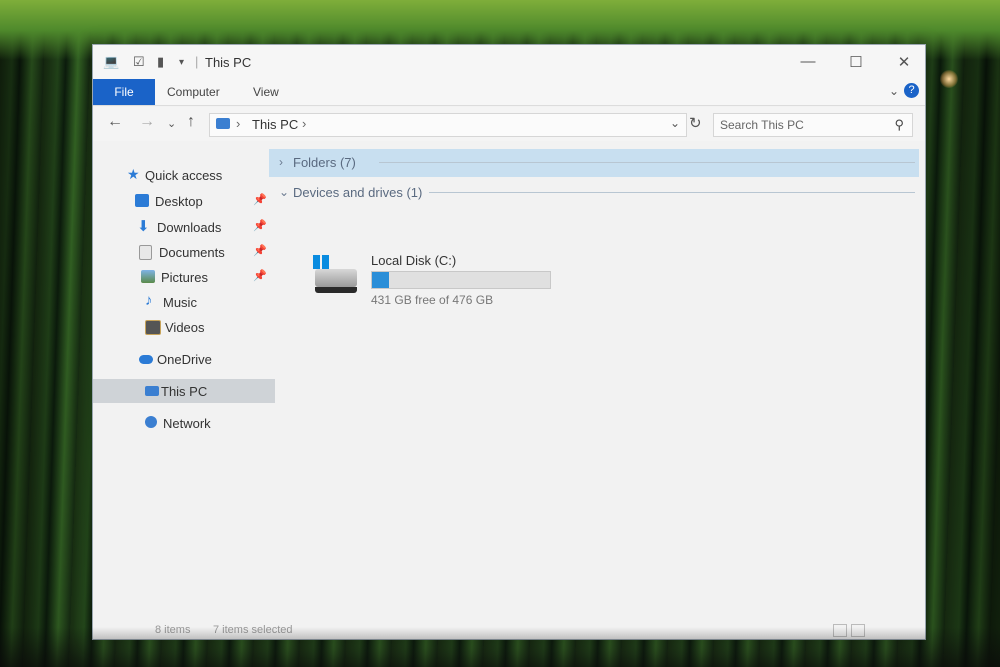  Describe the element at coordinates (675, 123) in the screenshot. I see `address-dropdown-icon: ⌄` at that location.